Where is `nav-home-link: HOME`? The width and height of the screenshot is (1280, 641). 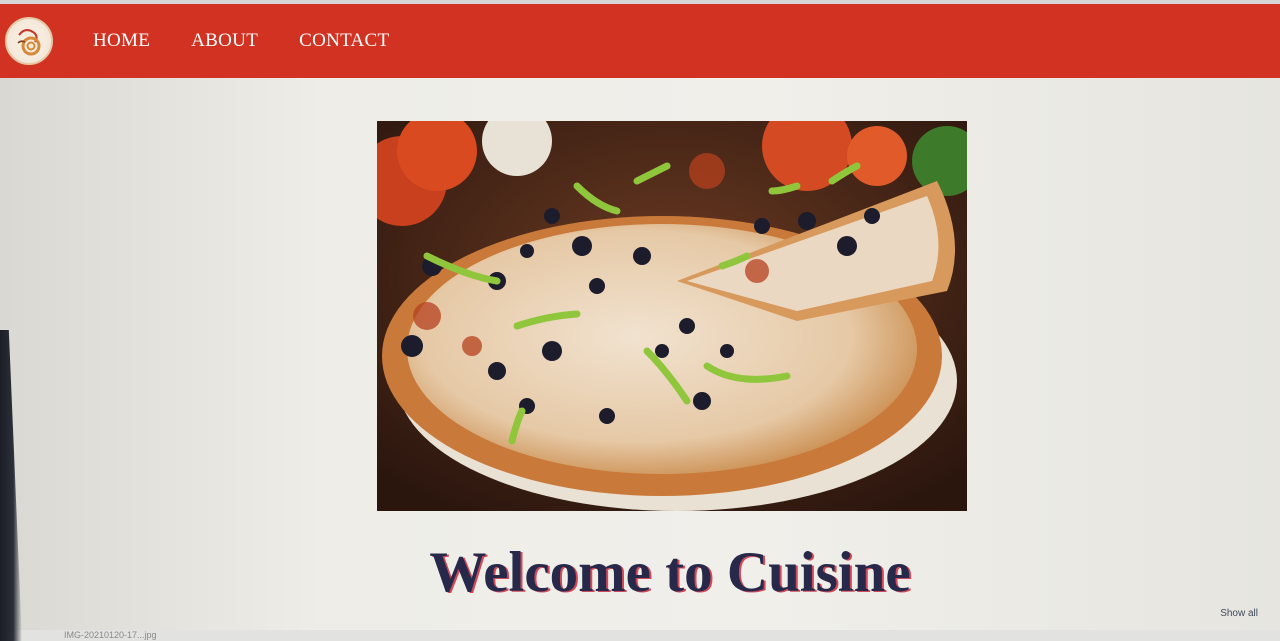
nav-home-link: HOME is located at coordinates (121, 41).